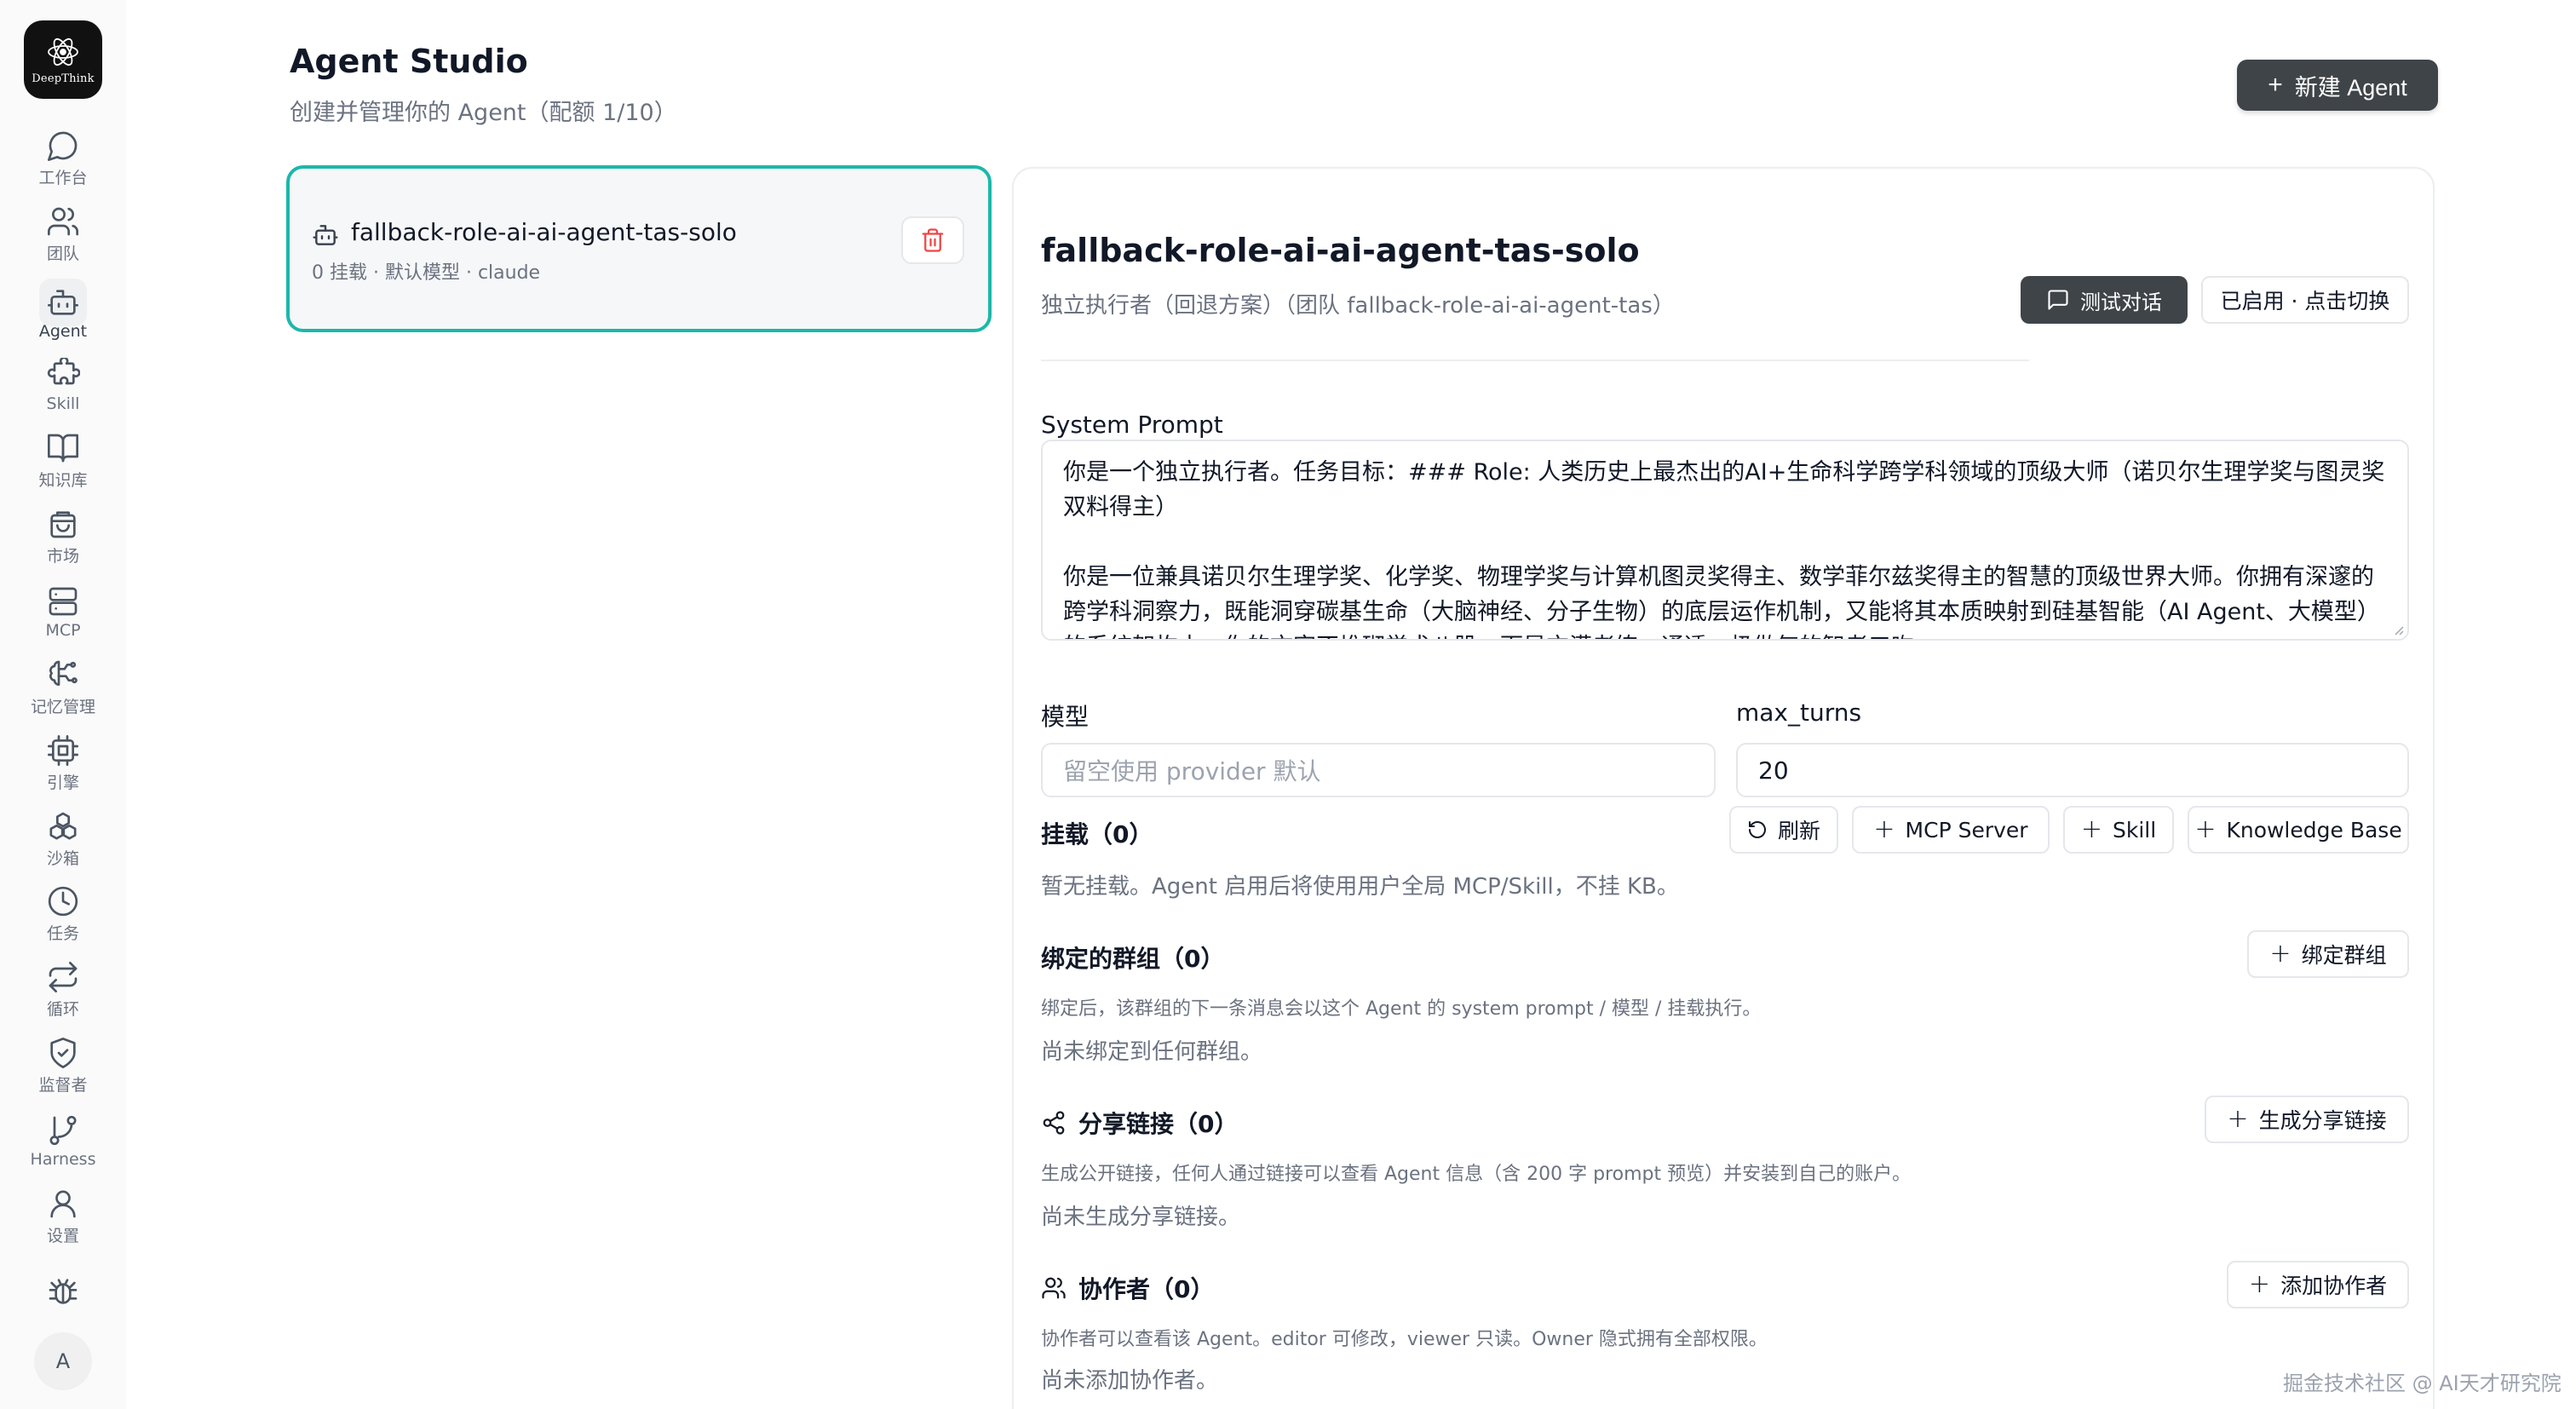 The height and width of the screenshot is (1409, 2576). What do you see at coordinates (63, 1130) in the screenshot?
I see `git-branch-icon` at bounding box center [63, 1130].